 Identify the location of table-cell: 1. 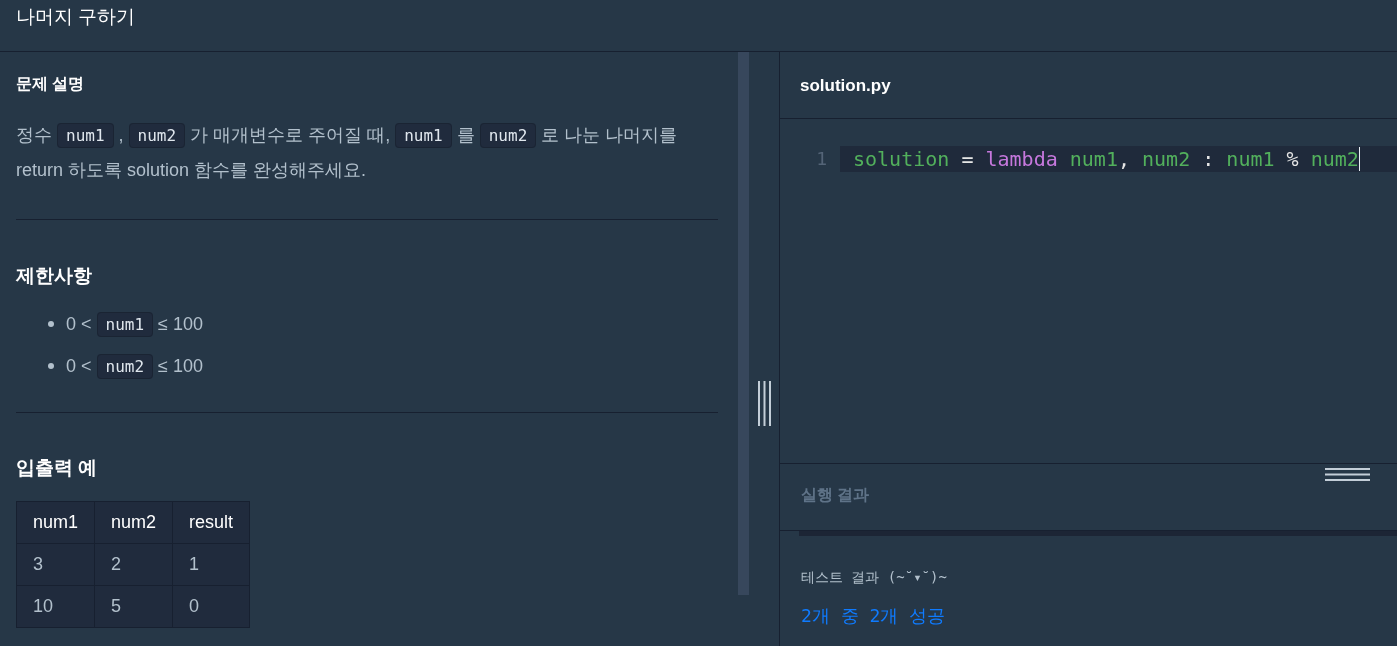
(211, 564).